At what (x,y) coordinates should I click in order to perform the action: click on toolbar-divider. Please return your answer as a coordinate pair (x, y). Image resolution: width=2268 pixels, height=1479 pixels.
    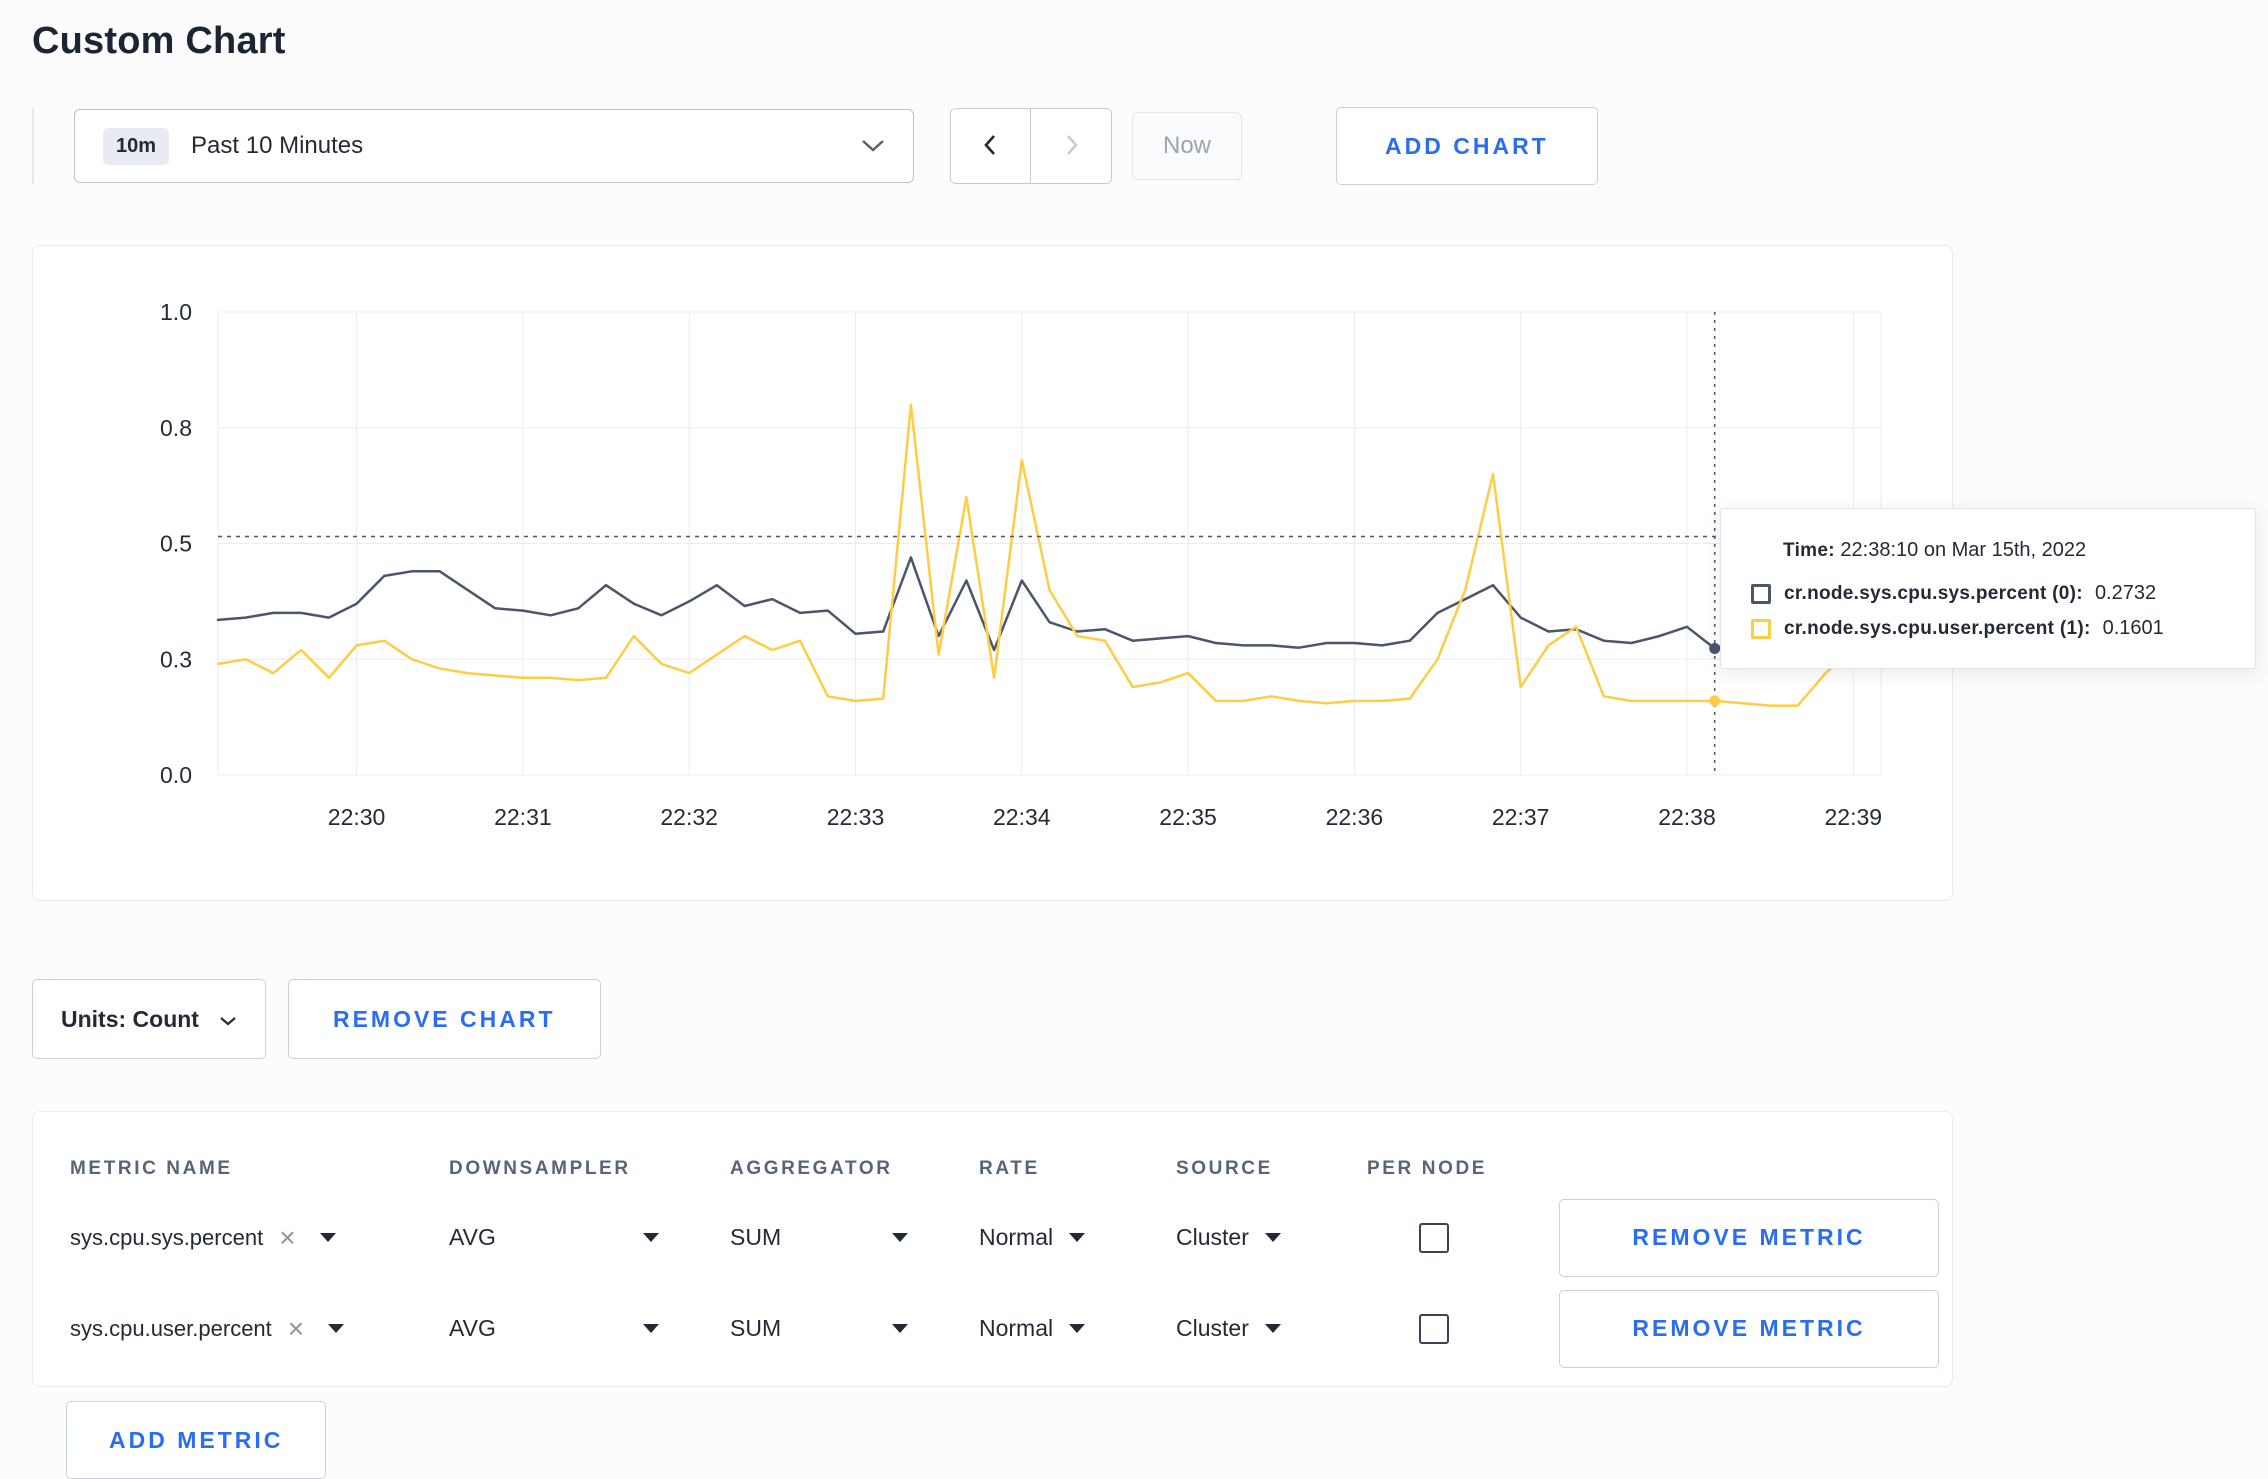
    Looking at the image, I should click on (33, 146).